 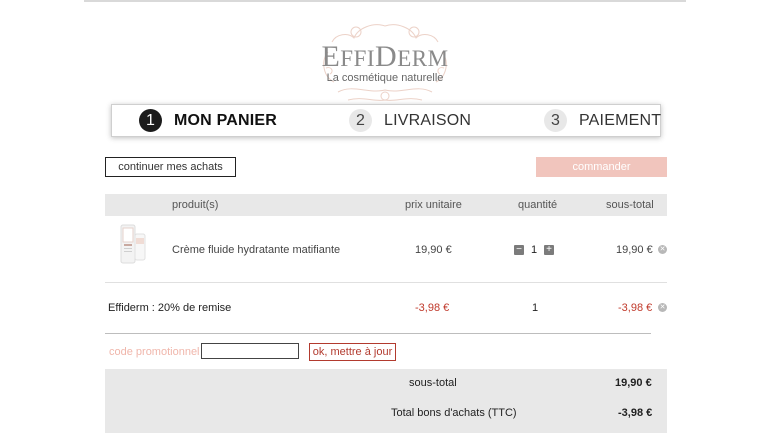 What do you see at coordinates (538, 205) in the screenshot?
I see `header-quantity: quantité` at bounding box center [538, 205].